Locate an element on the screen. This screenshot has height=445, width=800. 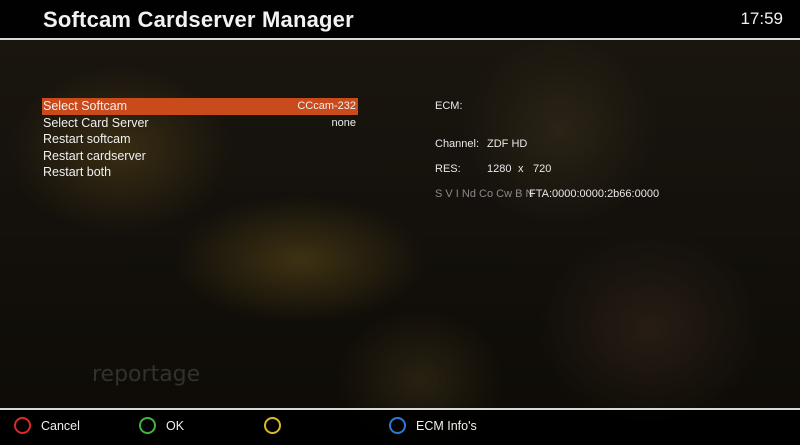
menu-item-label: Restart both is located at coordinates (77, 172).